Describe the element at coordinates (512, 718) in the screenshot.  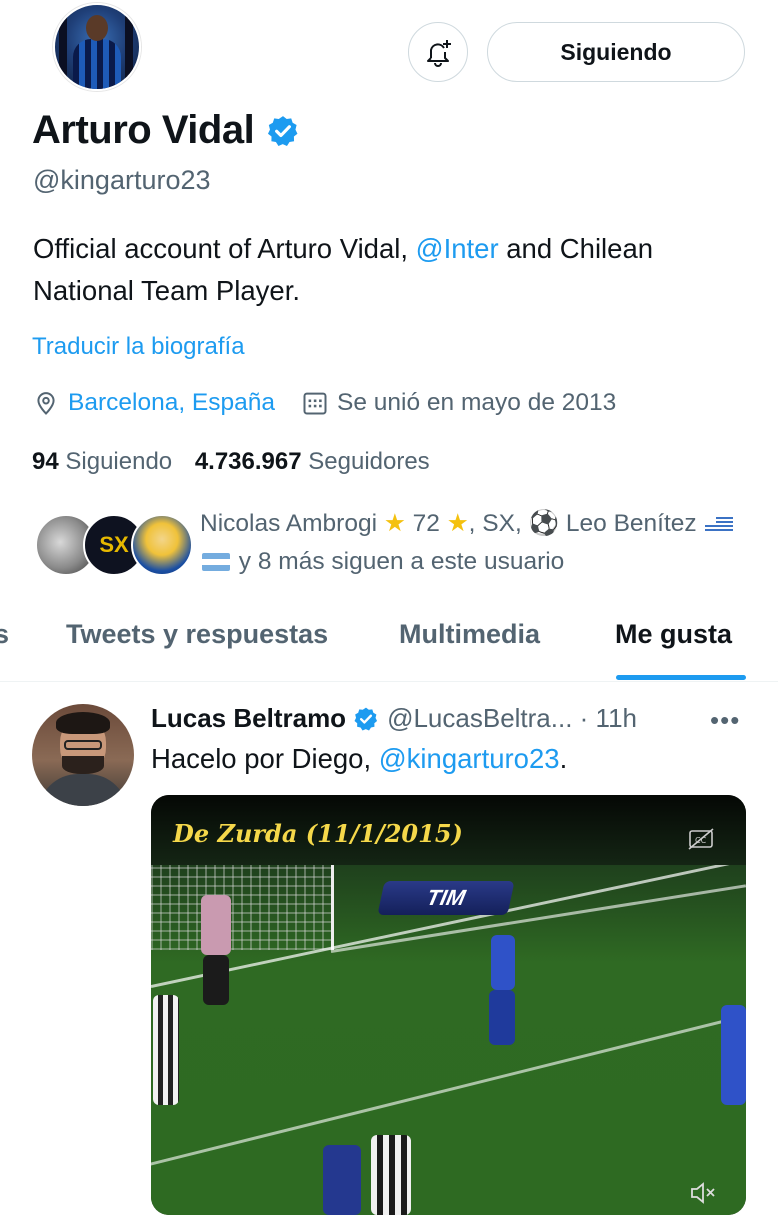
I see `tweet-handle-time: @LucasBeltra... · 11h` at that location.